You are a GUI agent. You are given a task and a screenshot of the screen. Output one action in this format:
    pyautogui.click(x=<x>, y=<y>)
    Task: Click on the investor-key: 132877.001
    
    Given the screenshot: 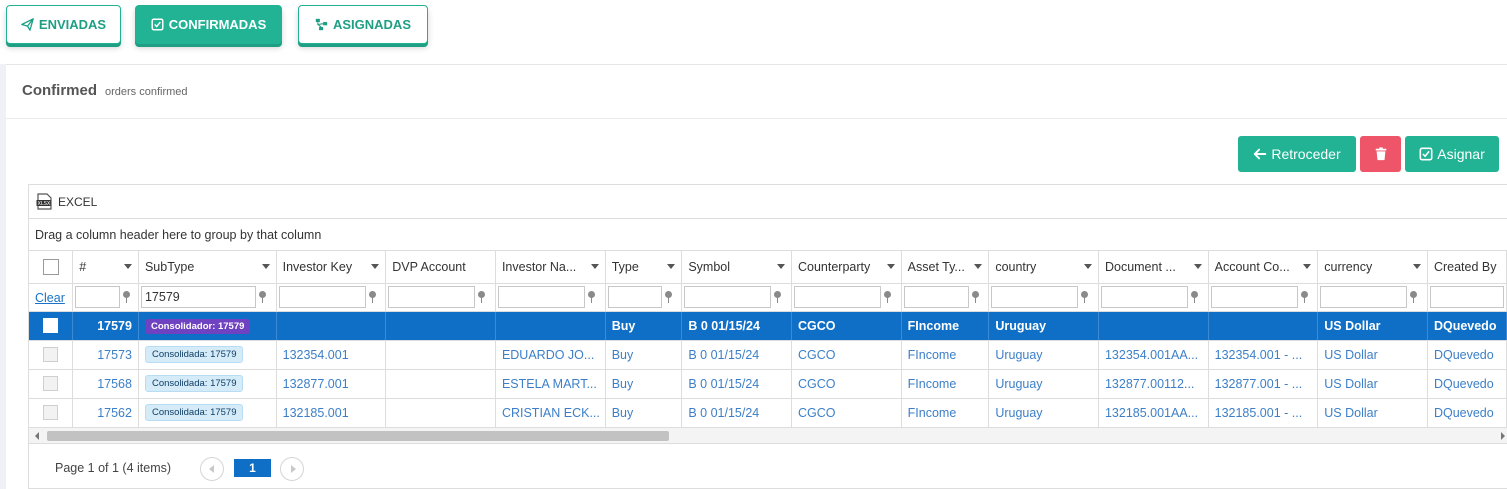 What is the action you would take?
    pyautogui.click(x=331, y=384)
    